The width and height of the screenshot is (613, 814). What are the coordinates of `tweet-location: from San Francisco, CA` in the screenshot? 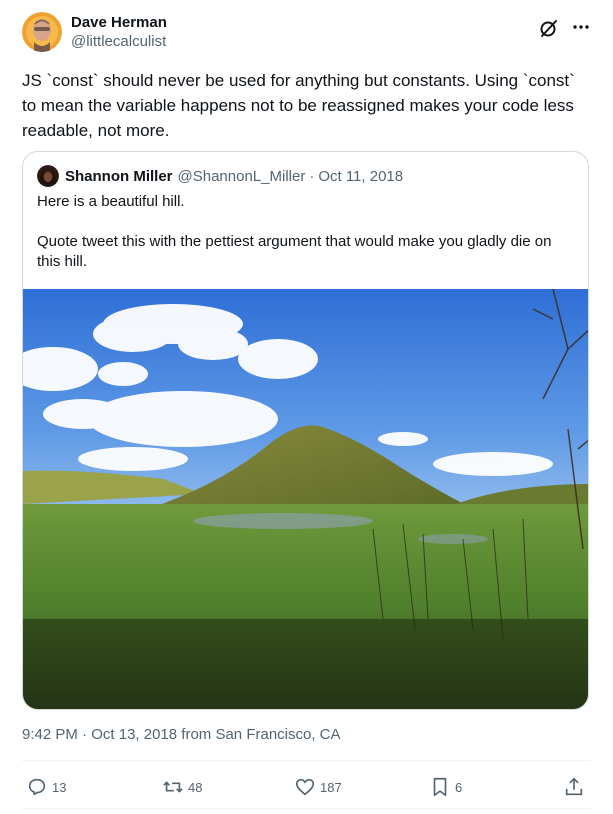 It's located at (261, 734).